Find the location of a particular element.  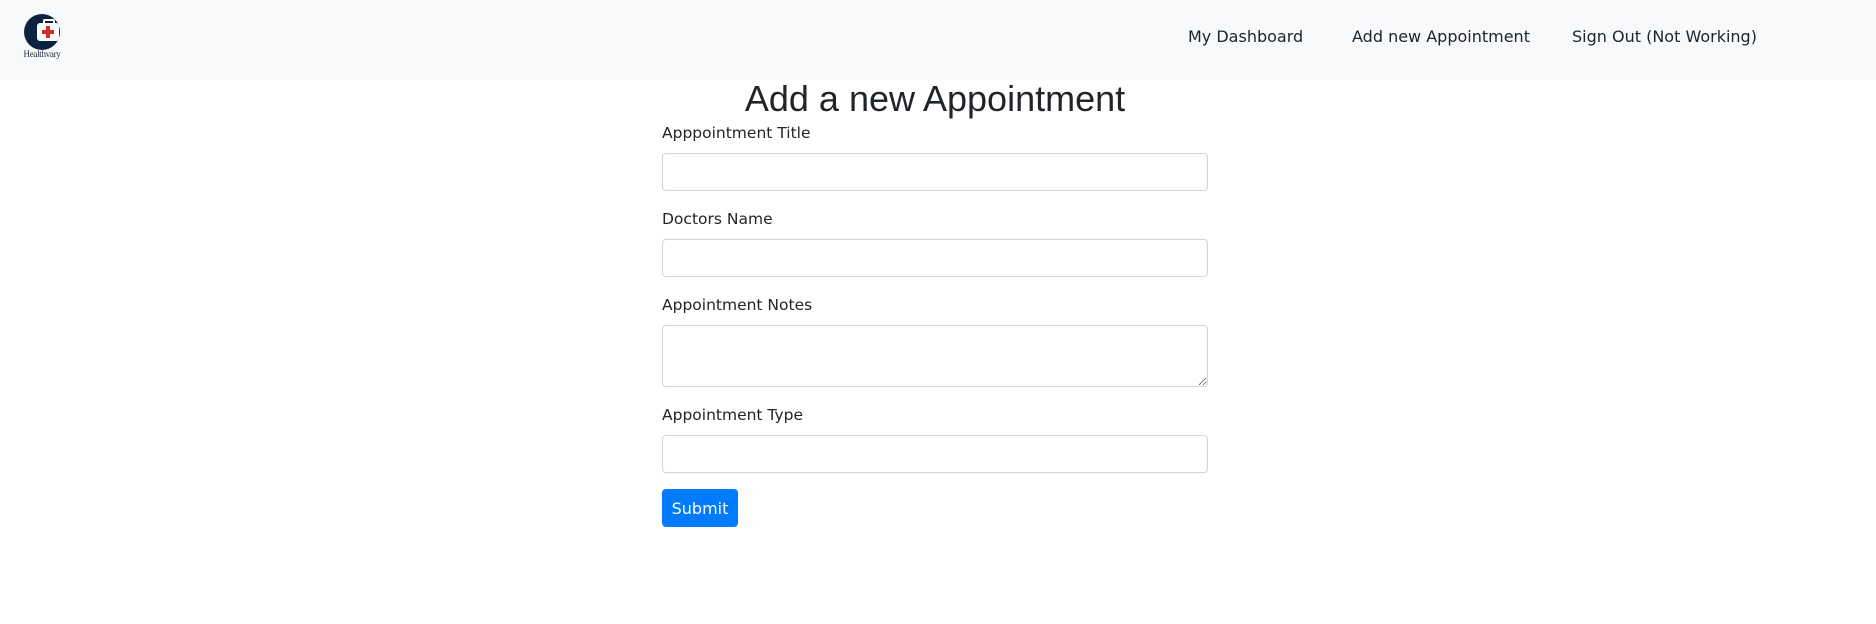

nav-link-my-dashboard: My Dashboard is located at coordinates (1245, 36).